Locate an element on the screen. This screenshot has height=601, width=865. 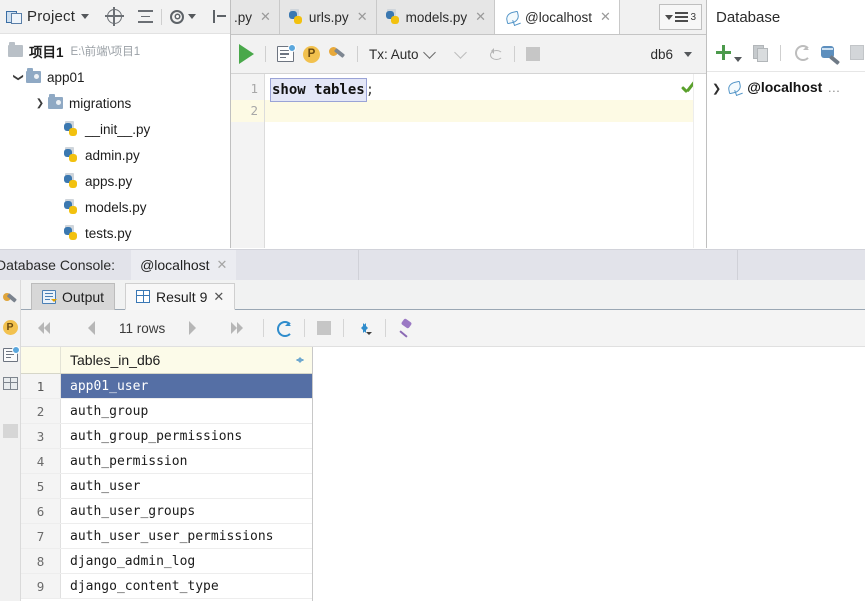
table-cell: auth_user_user_permissions is located at coordinates (186, 536).